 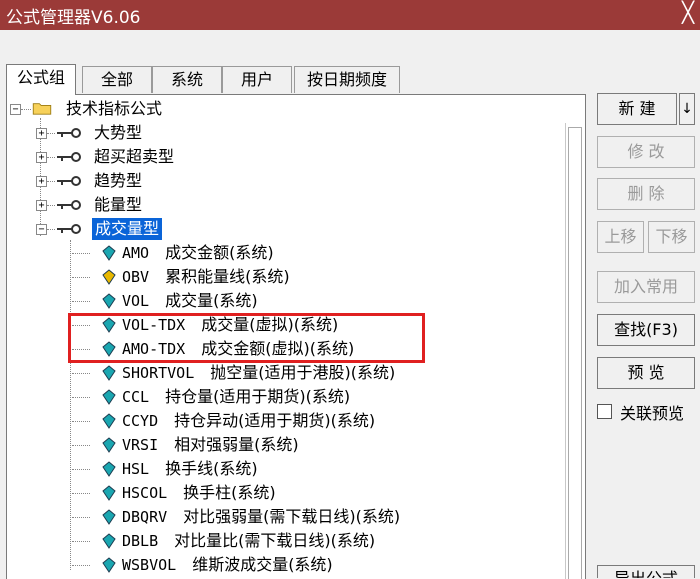 I want to click on formula-code: DBQRV, so click(x=145, y=517).